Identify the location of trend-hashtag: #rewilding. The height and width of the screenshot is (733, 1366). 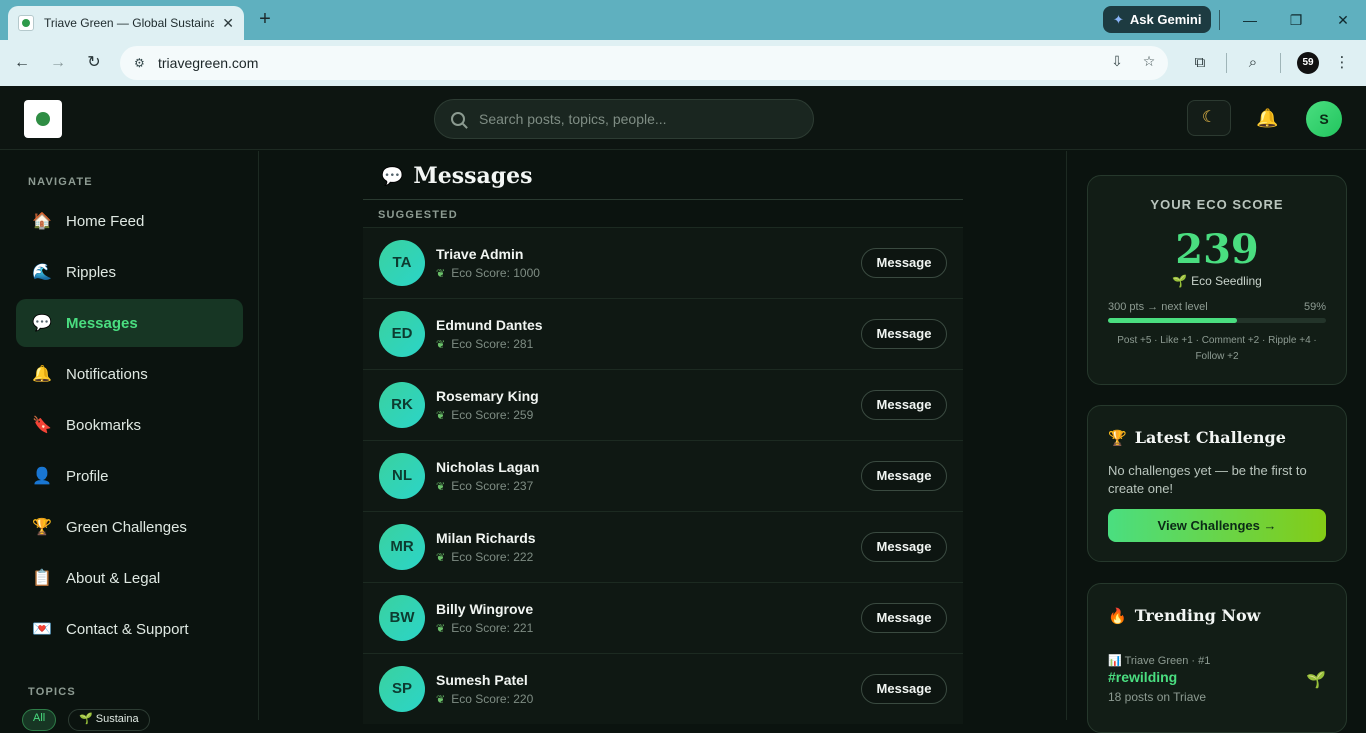
(1142, 677).